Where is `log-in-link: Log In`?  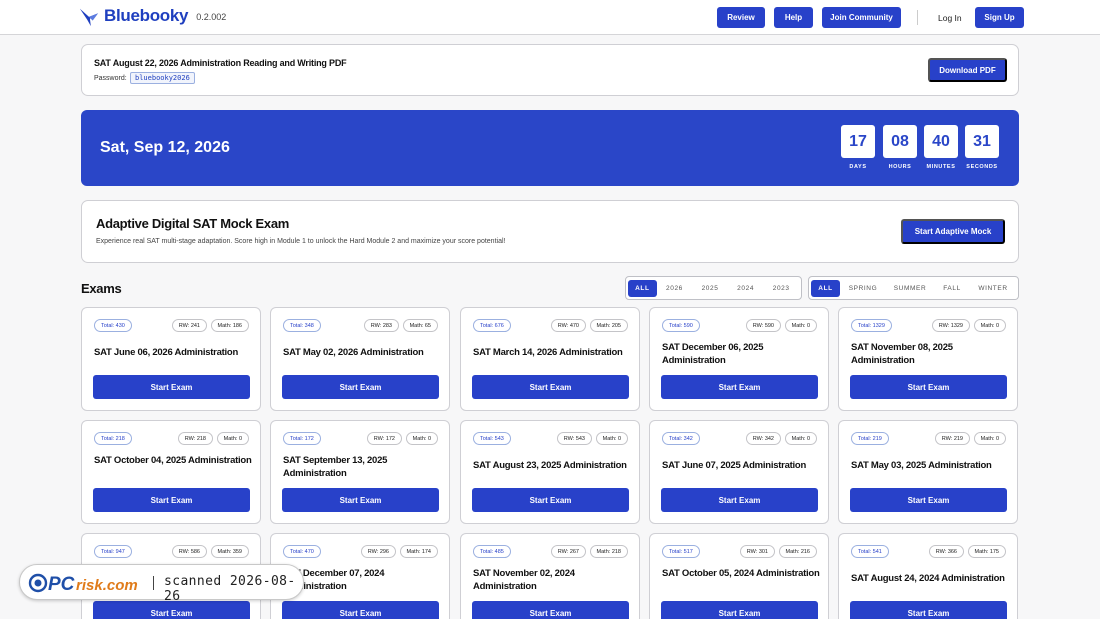 log-in-link: Log In is located at coordinates (950, 18).